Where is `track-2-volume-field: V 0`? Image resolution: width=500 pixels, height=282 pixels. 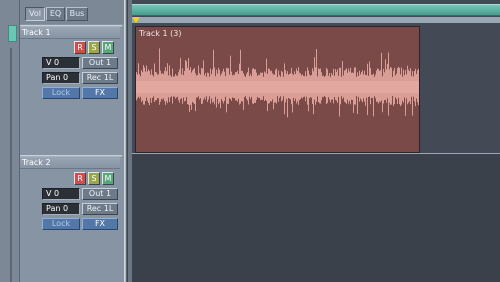
track-2-volume-field: V 0 is located at coordinates (61, 194).